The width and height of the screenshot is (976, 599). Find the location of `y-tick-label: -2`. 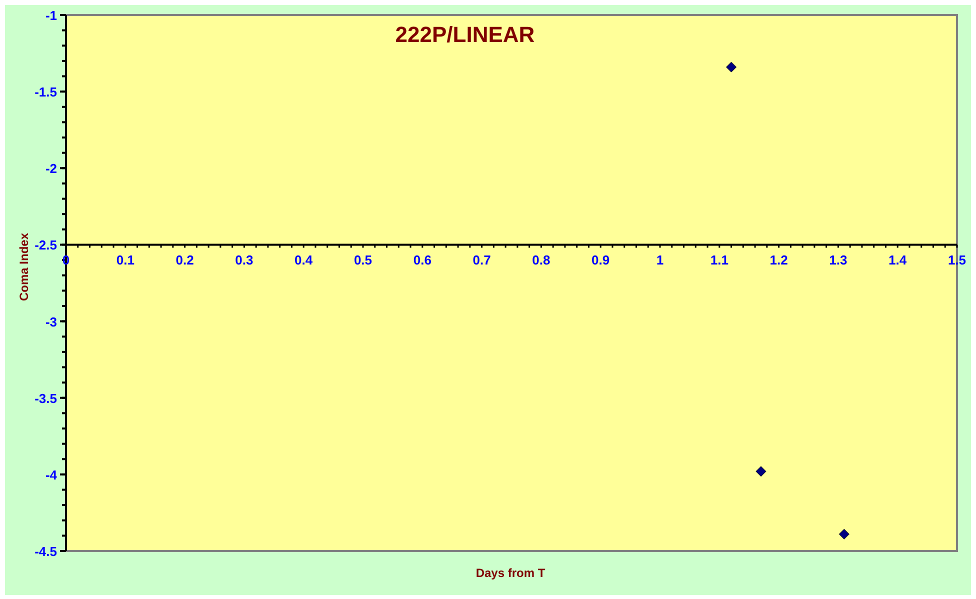

y-tick-label: -2 is located at coordinates (51, 168).